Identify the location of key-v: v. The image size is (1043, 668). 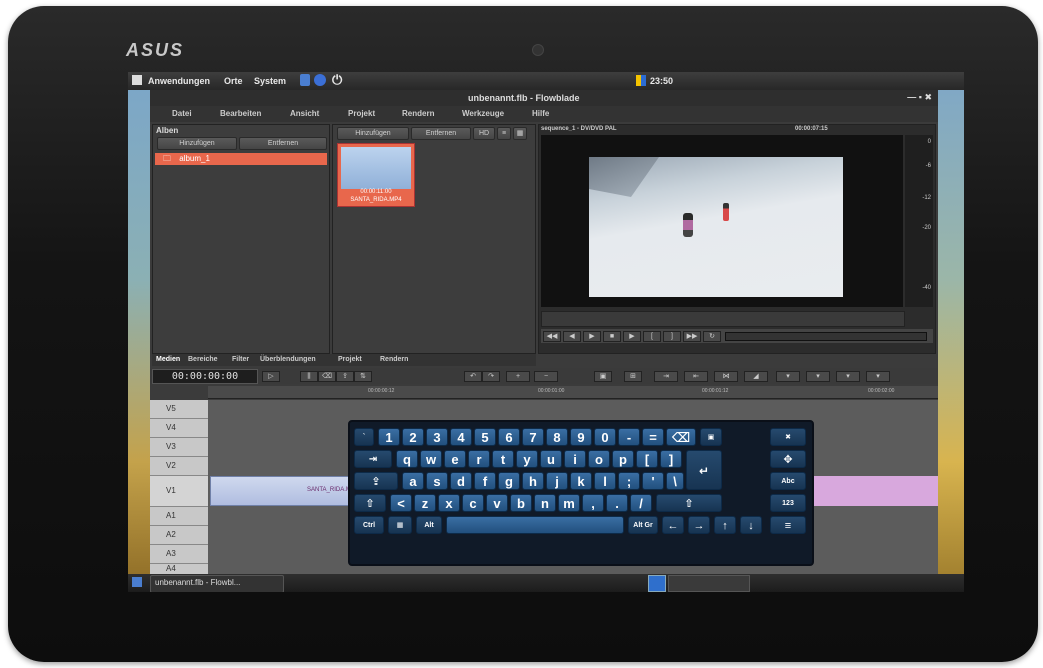
(497, 503).